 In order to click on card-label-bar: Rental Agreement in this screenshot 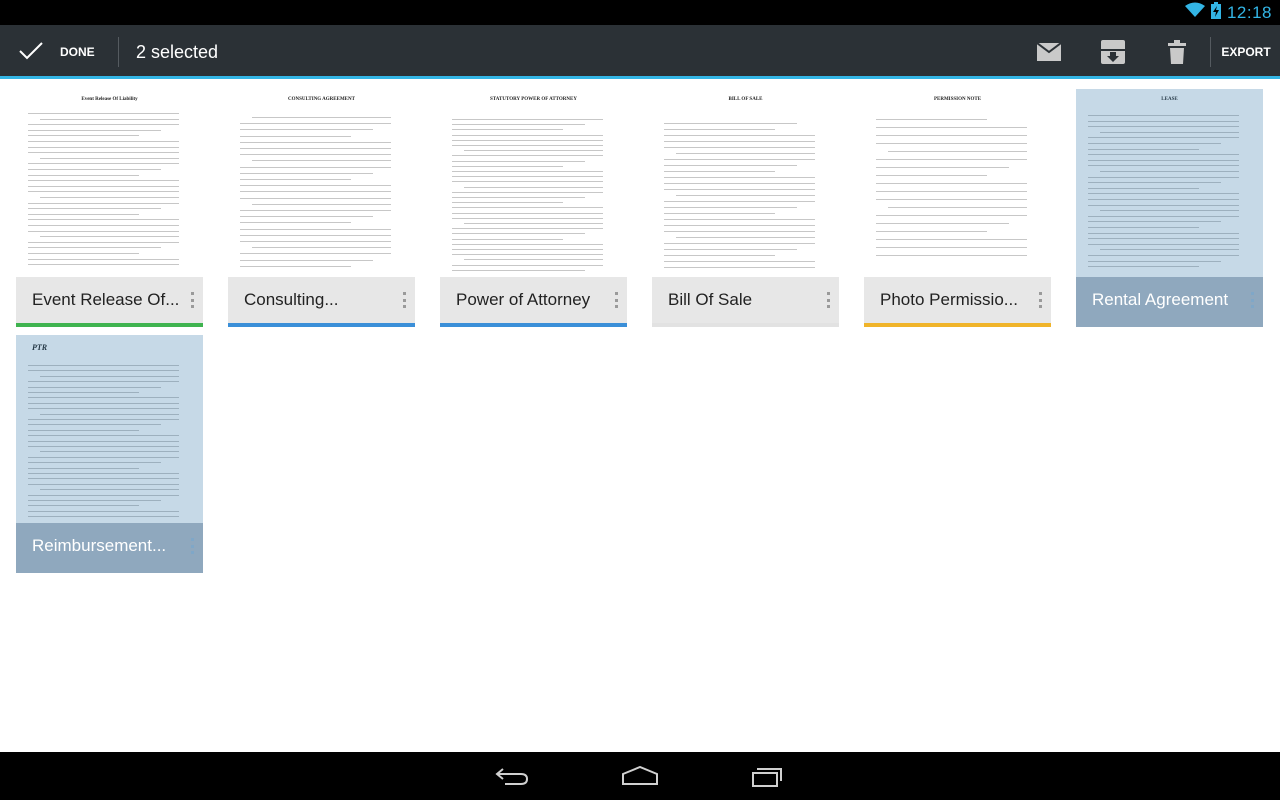, I will do `click(1169, 300)`.